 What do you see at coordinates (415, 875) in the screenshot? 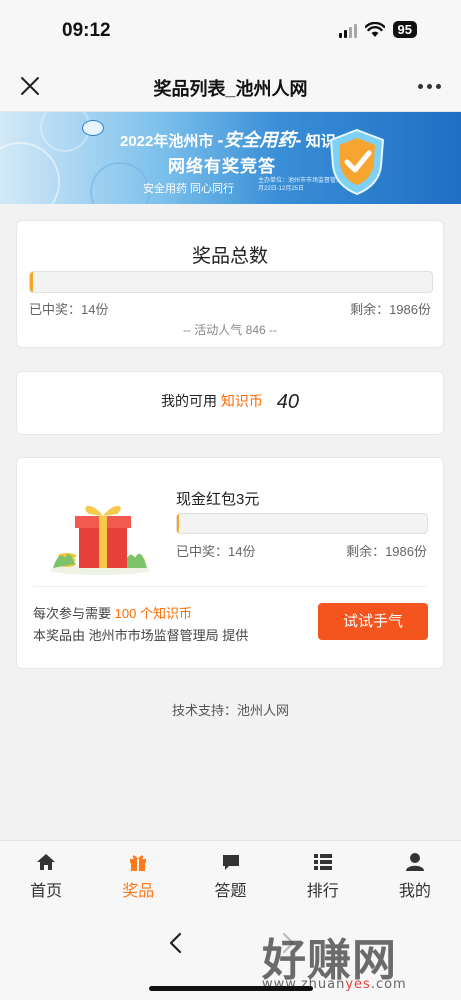
I see `tab-mine: 我的` at bounding box center [415, 875].